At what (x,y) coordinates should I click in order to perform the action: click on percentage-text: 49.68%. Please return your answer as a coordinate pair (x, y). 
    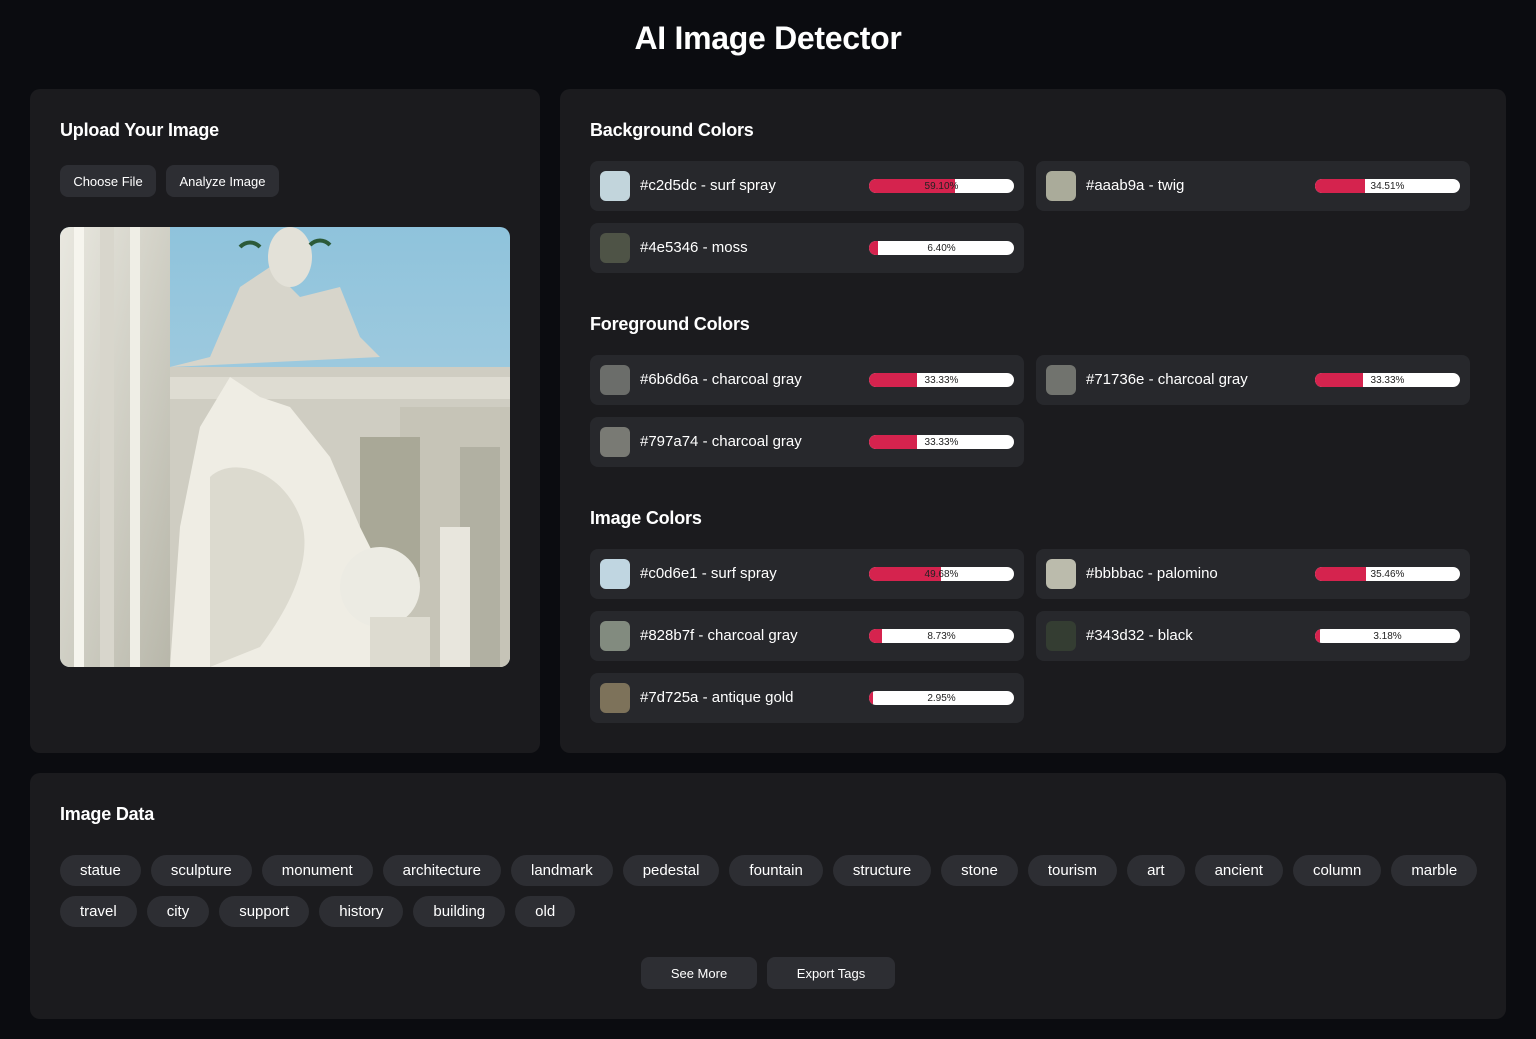
    Looking at the image, I should click on (941, 574).